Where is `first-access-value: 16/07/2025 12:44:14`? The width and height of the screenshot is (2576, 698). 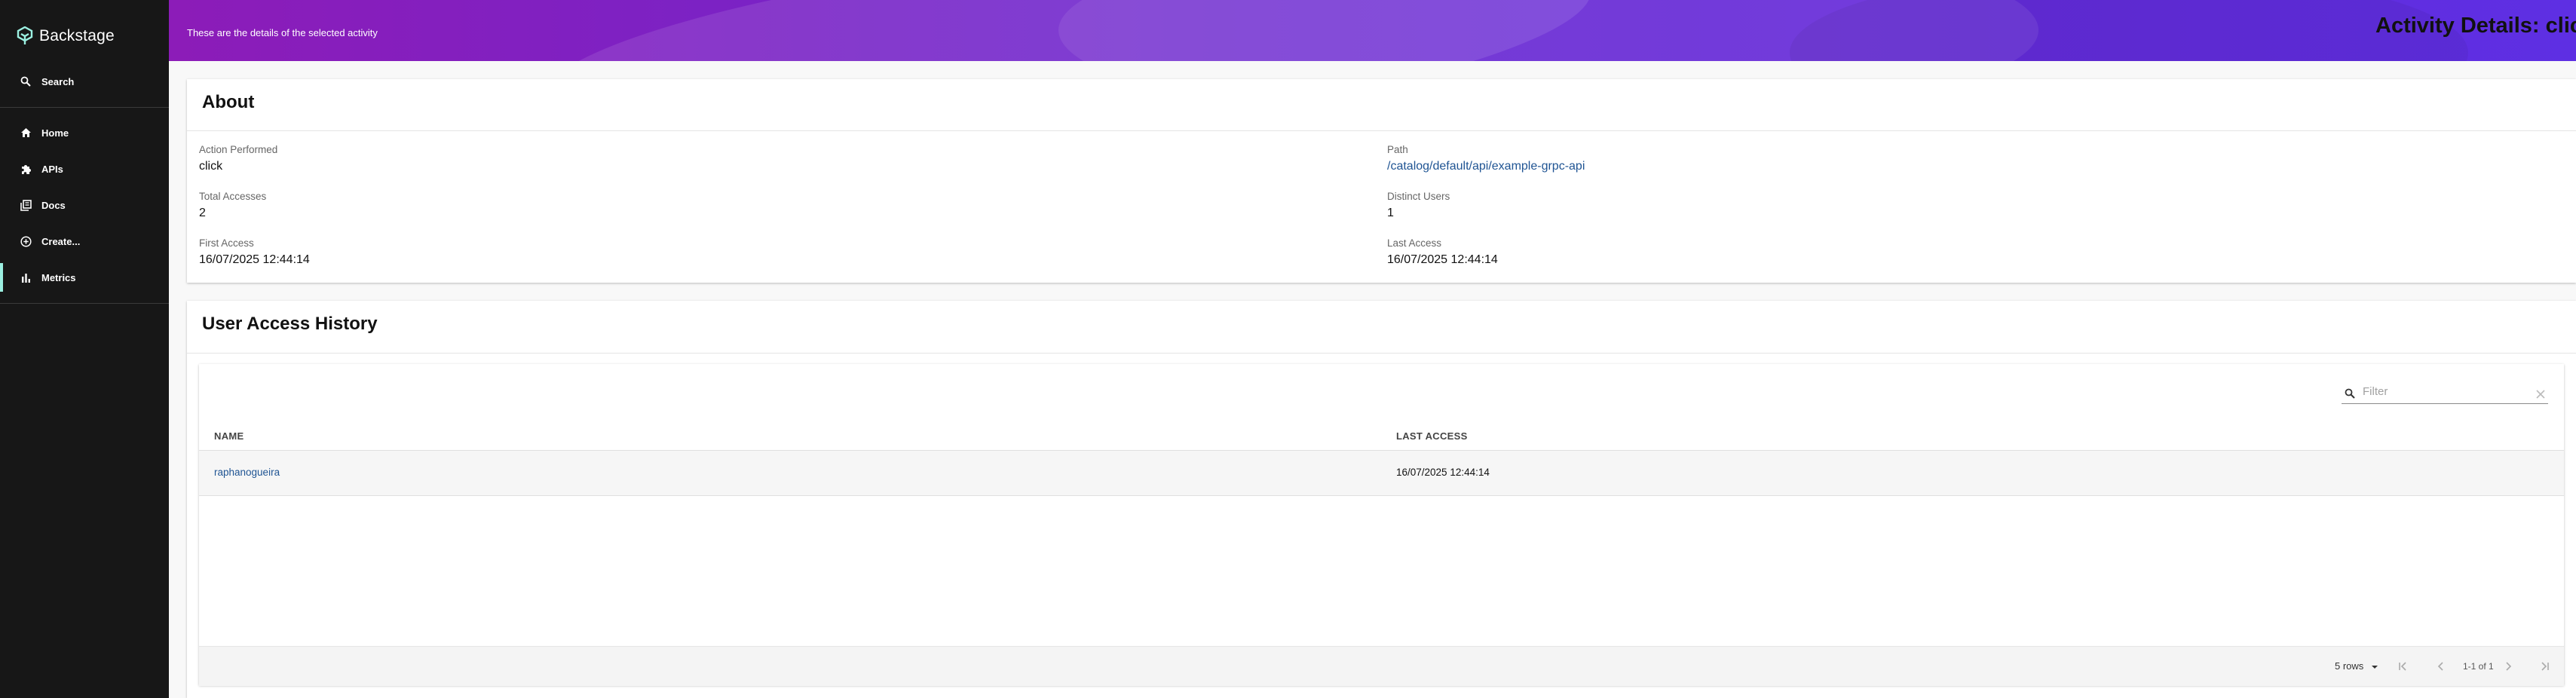
first-access-value: 16/07/2025 12:44:14 is located at coordinates (254, 259).